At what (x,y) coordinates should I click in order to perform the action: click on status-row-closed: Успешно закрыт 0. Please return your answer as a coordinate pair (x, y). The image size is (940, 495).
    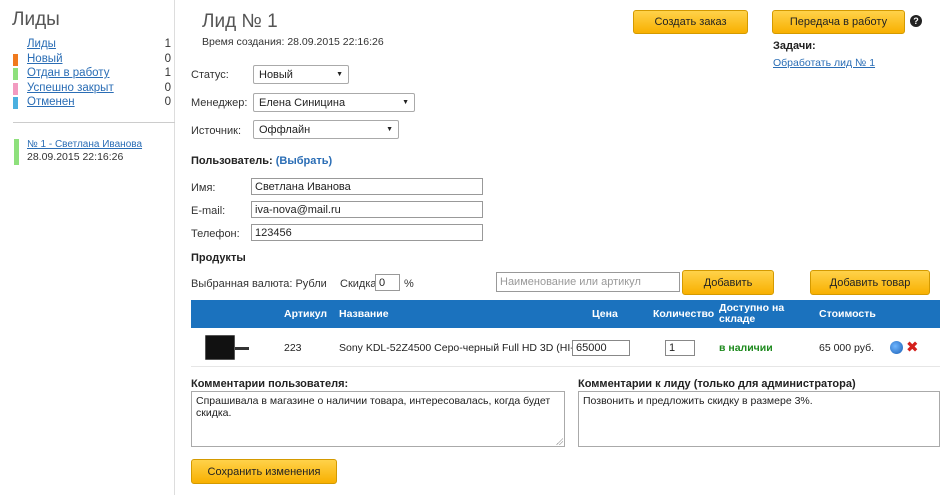
    Looking at the image, I should click on (92, 88).